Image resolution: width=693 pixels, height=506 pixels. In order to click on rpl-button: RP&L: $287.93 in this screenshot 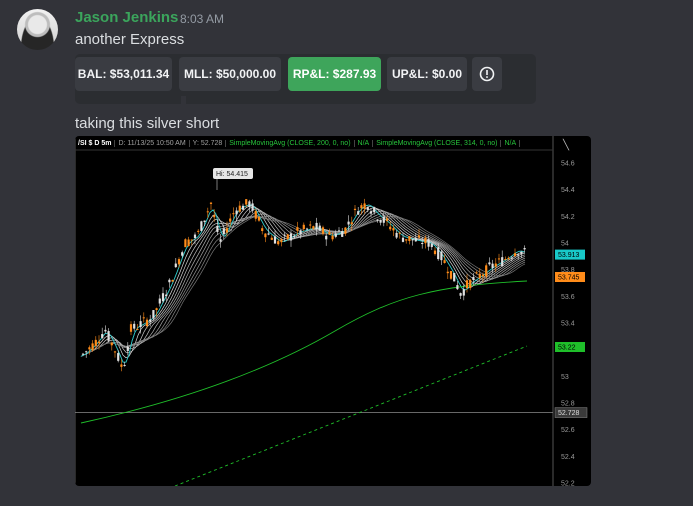, I will do `click(334, 74)`.